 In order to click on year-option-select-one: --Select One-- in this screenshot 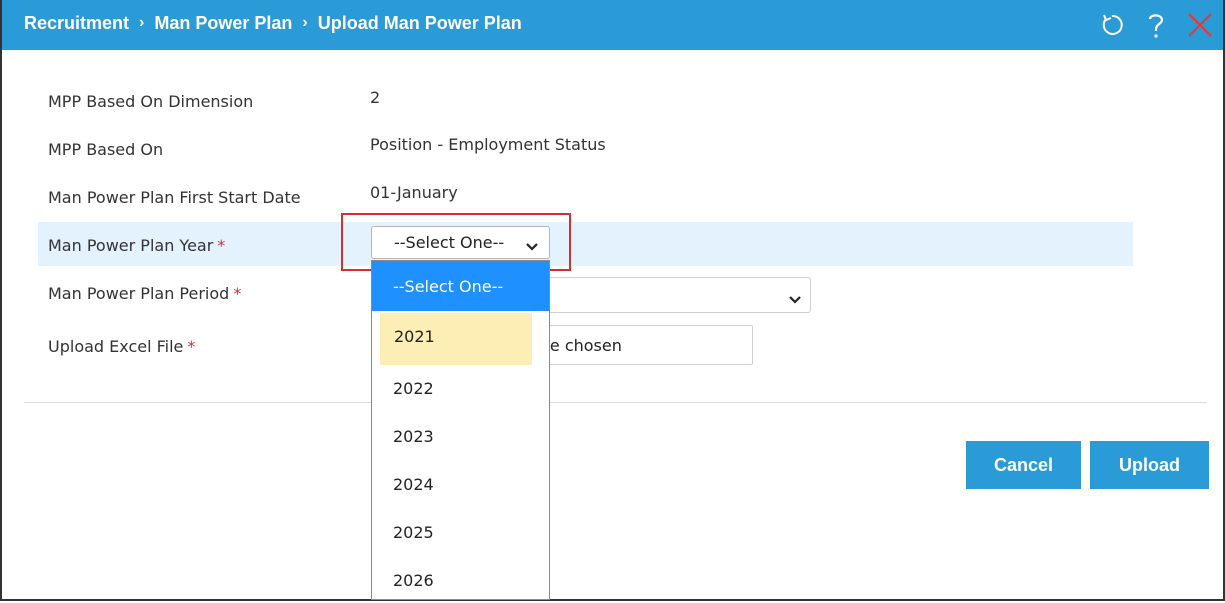, I will do `click(460, 286)`.